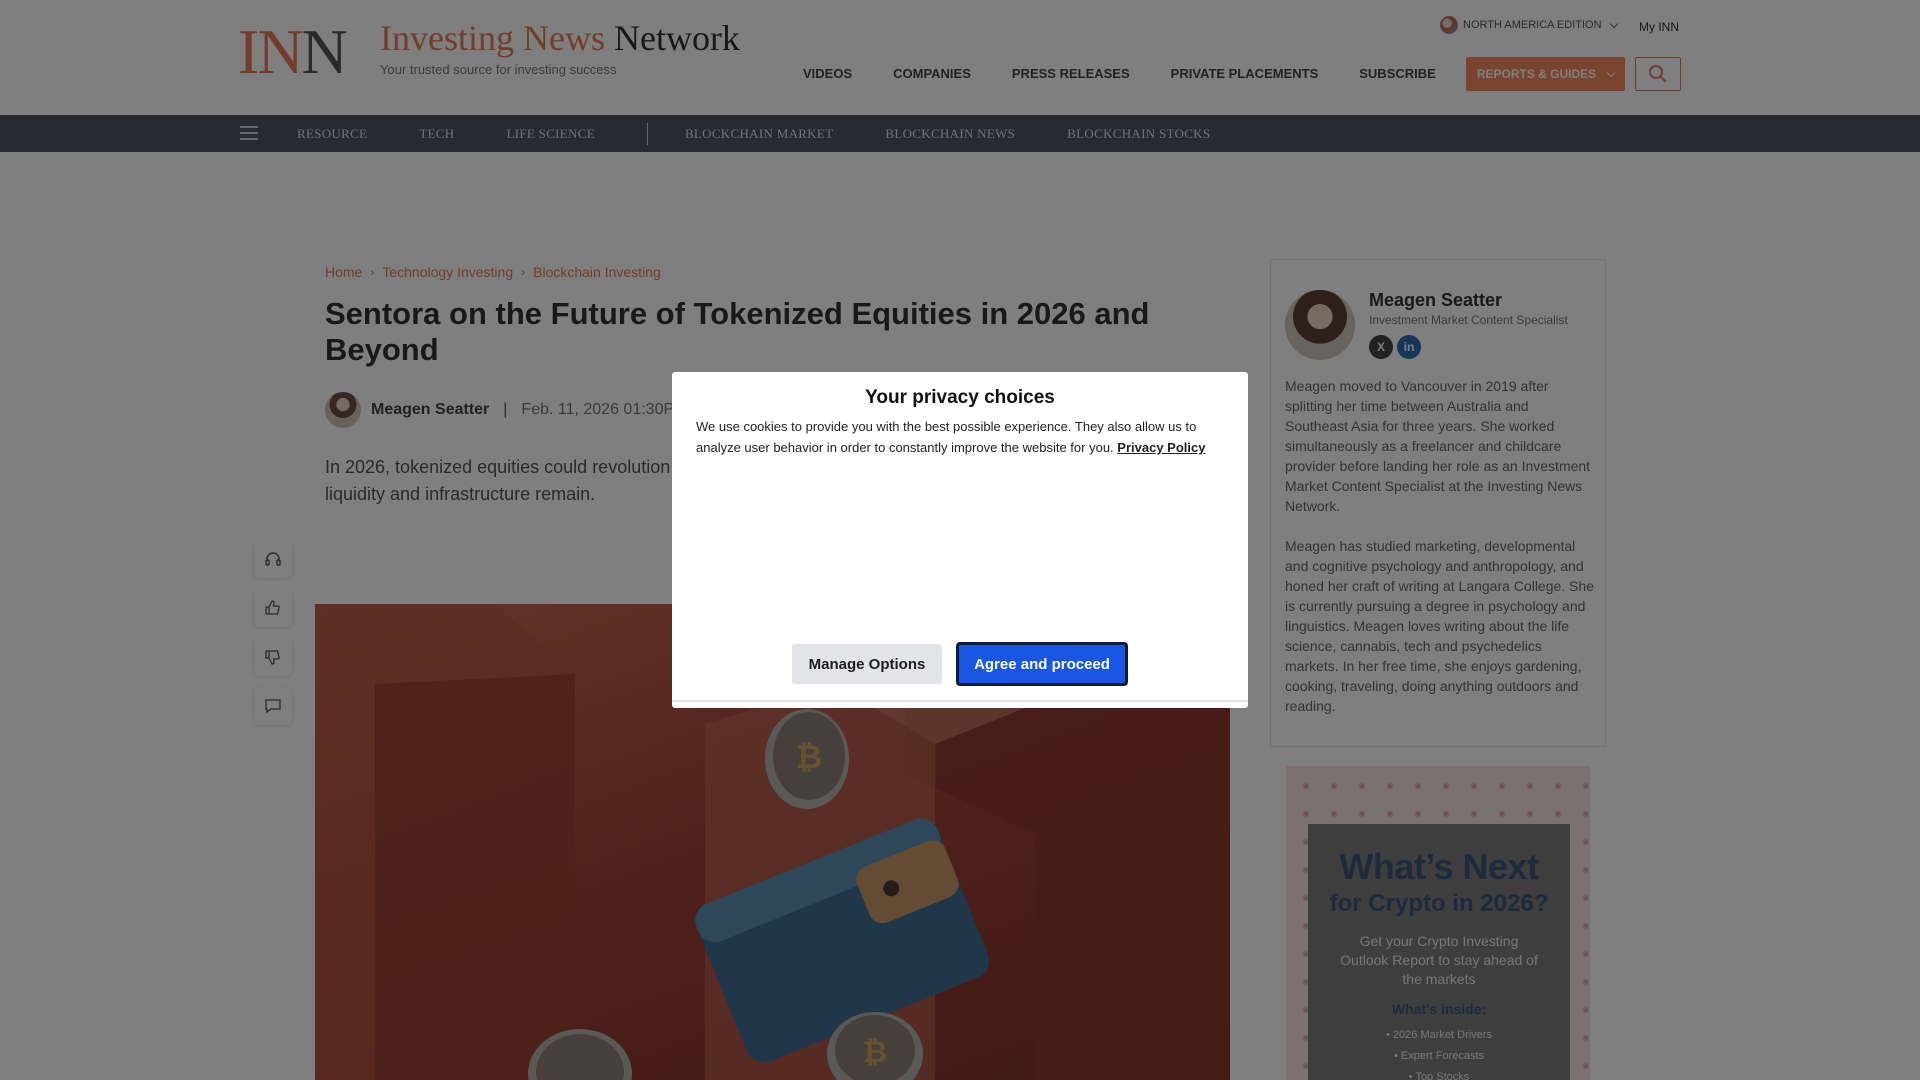 This screenshot has width=1920, height=1080. What do you see at coordinates (867, 664) in the screenshot?
I see `manage-options-button: Manage Options` at bounding box center [867, 664].